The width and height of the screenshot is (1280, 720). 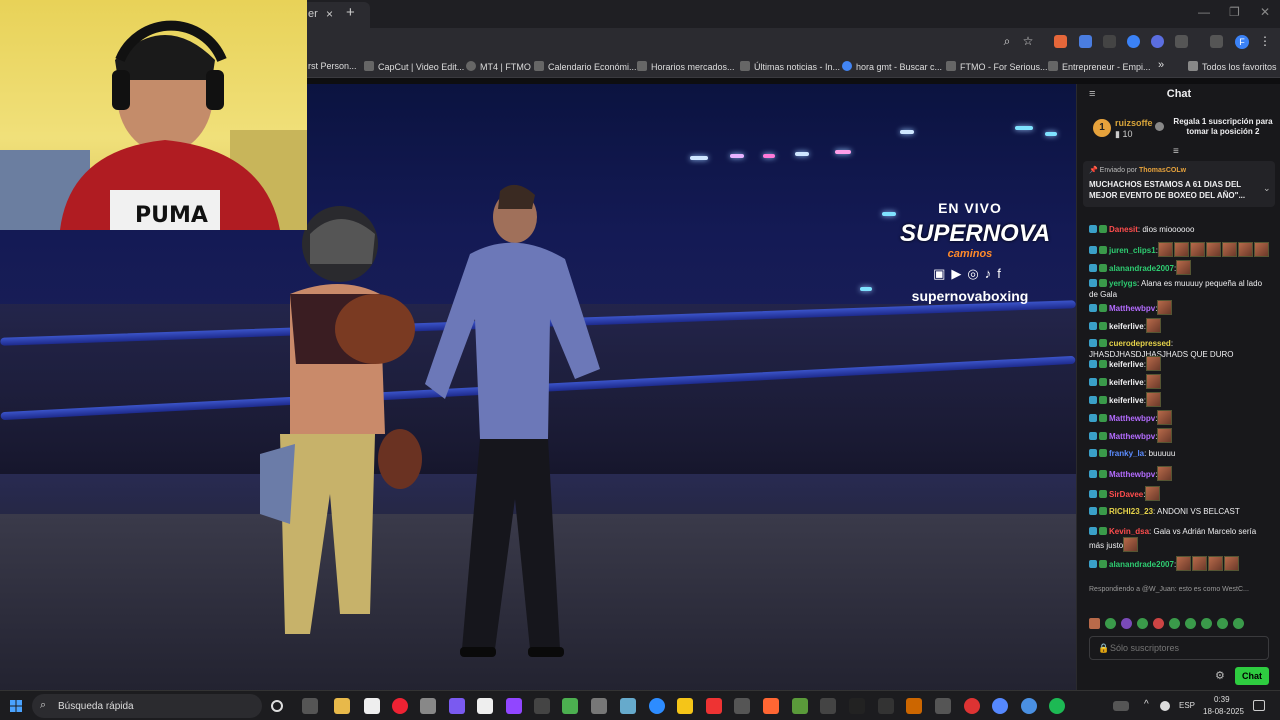 I want to click on opera-icon, so click(x=400, y=706).